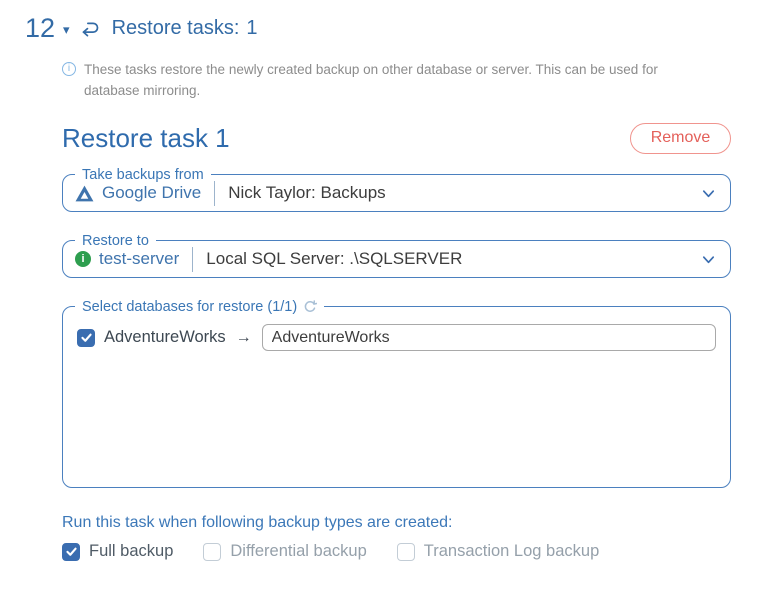 Image resolution: width=768 pixels, height=598 pixels. I want to click on refresh-icon, so click(310, 307).